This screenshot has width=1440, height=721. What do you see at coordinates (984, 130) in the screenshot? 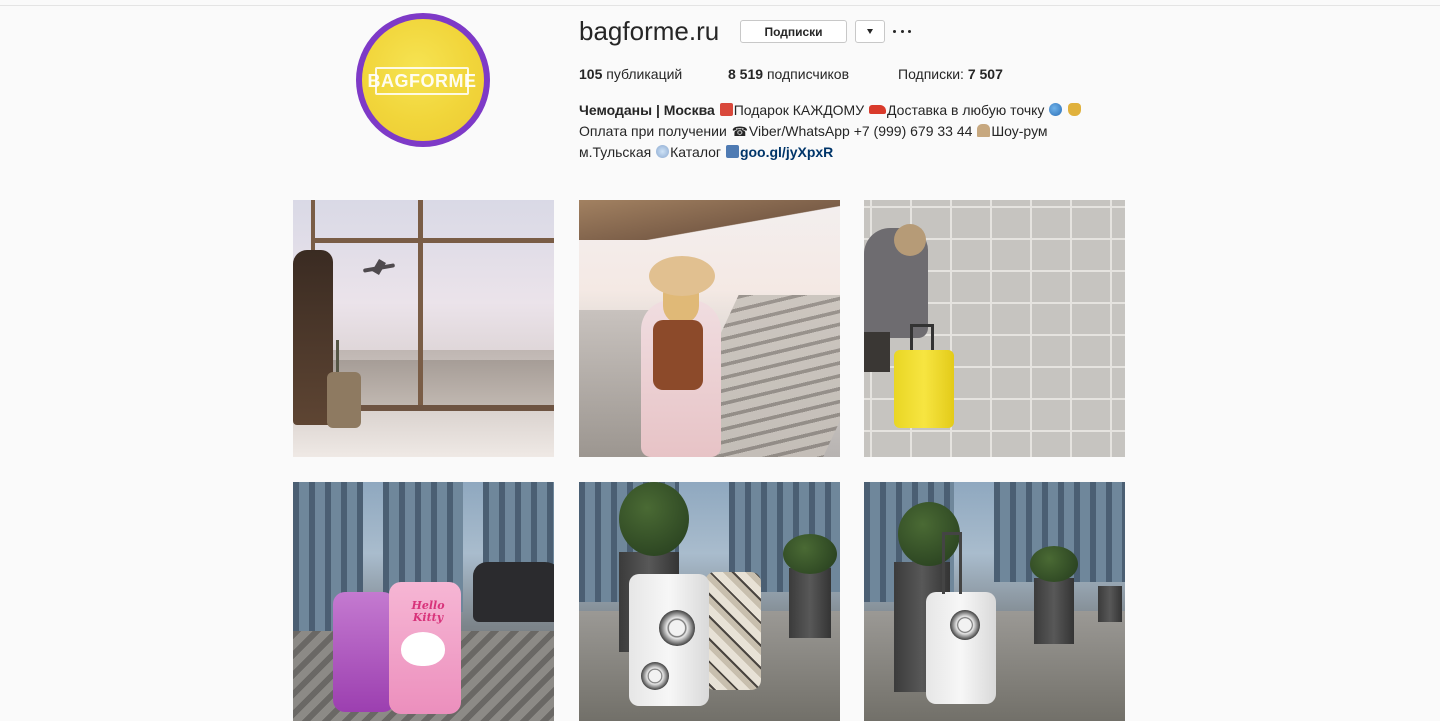
I see `house-icon` at bounding box center [984, 130].